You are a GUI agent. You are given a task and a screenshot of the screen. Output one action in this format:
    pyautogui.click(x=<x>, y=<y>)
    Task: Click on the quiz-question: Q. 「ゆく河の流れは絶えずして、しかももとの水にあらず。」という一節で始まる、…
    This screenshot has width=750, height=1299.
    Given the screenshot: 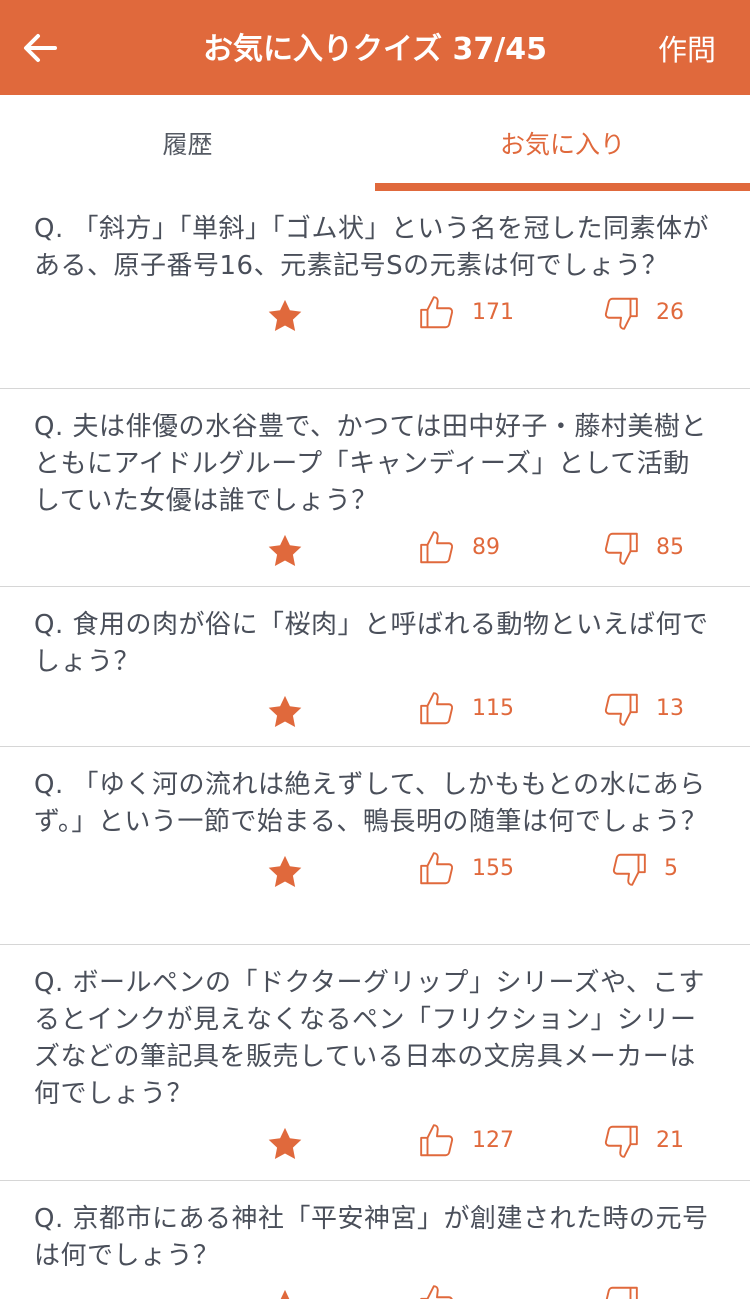 What is the action you would take?
    pyautogui.click(x=371, y=803)
    